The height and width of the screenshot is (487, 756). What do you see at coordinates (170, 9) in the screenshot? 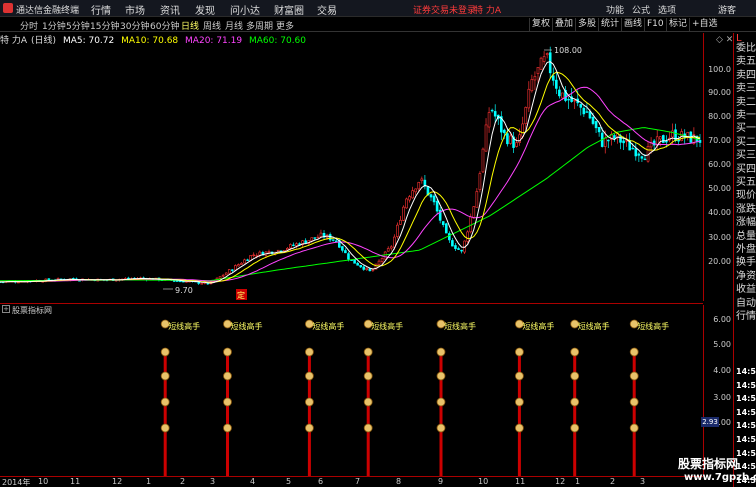
I see `menu-news: 资讯` at bounding box center [170, 9].